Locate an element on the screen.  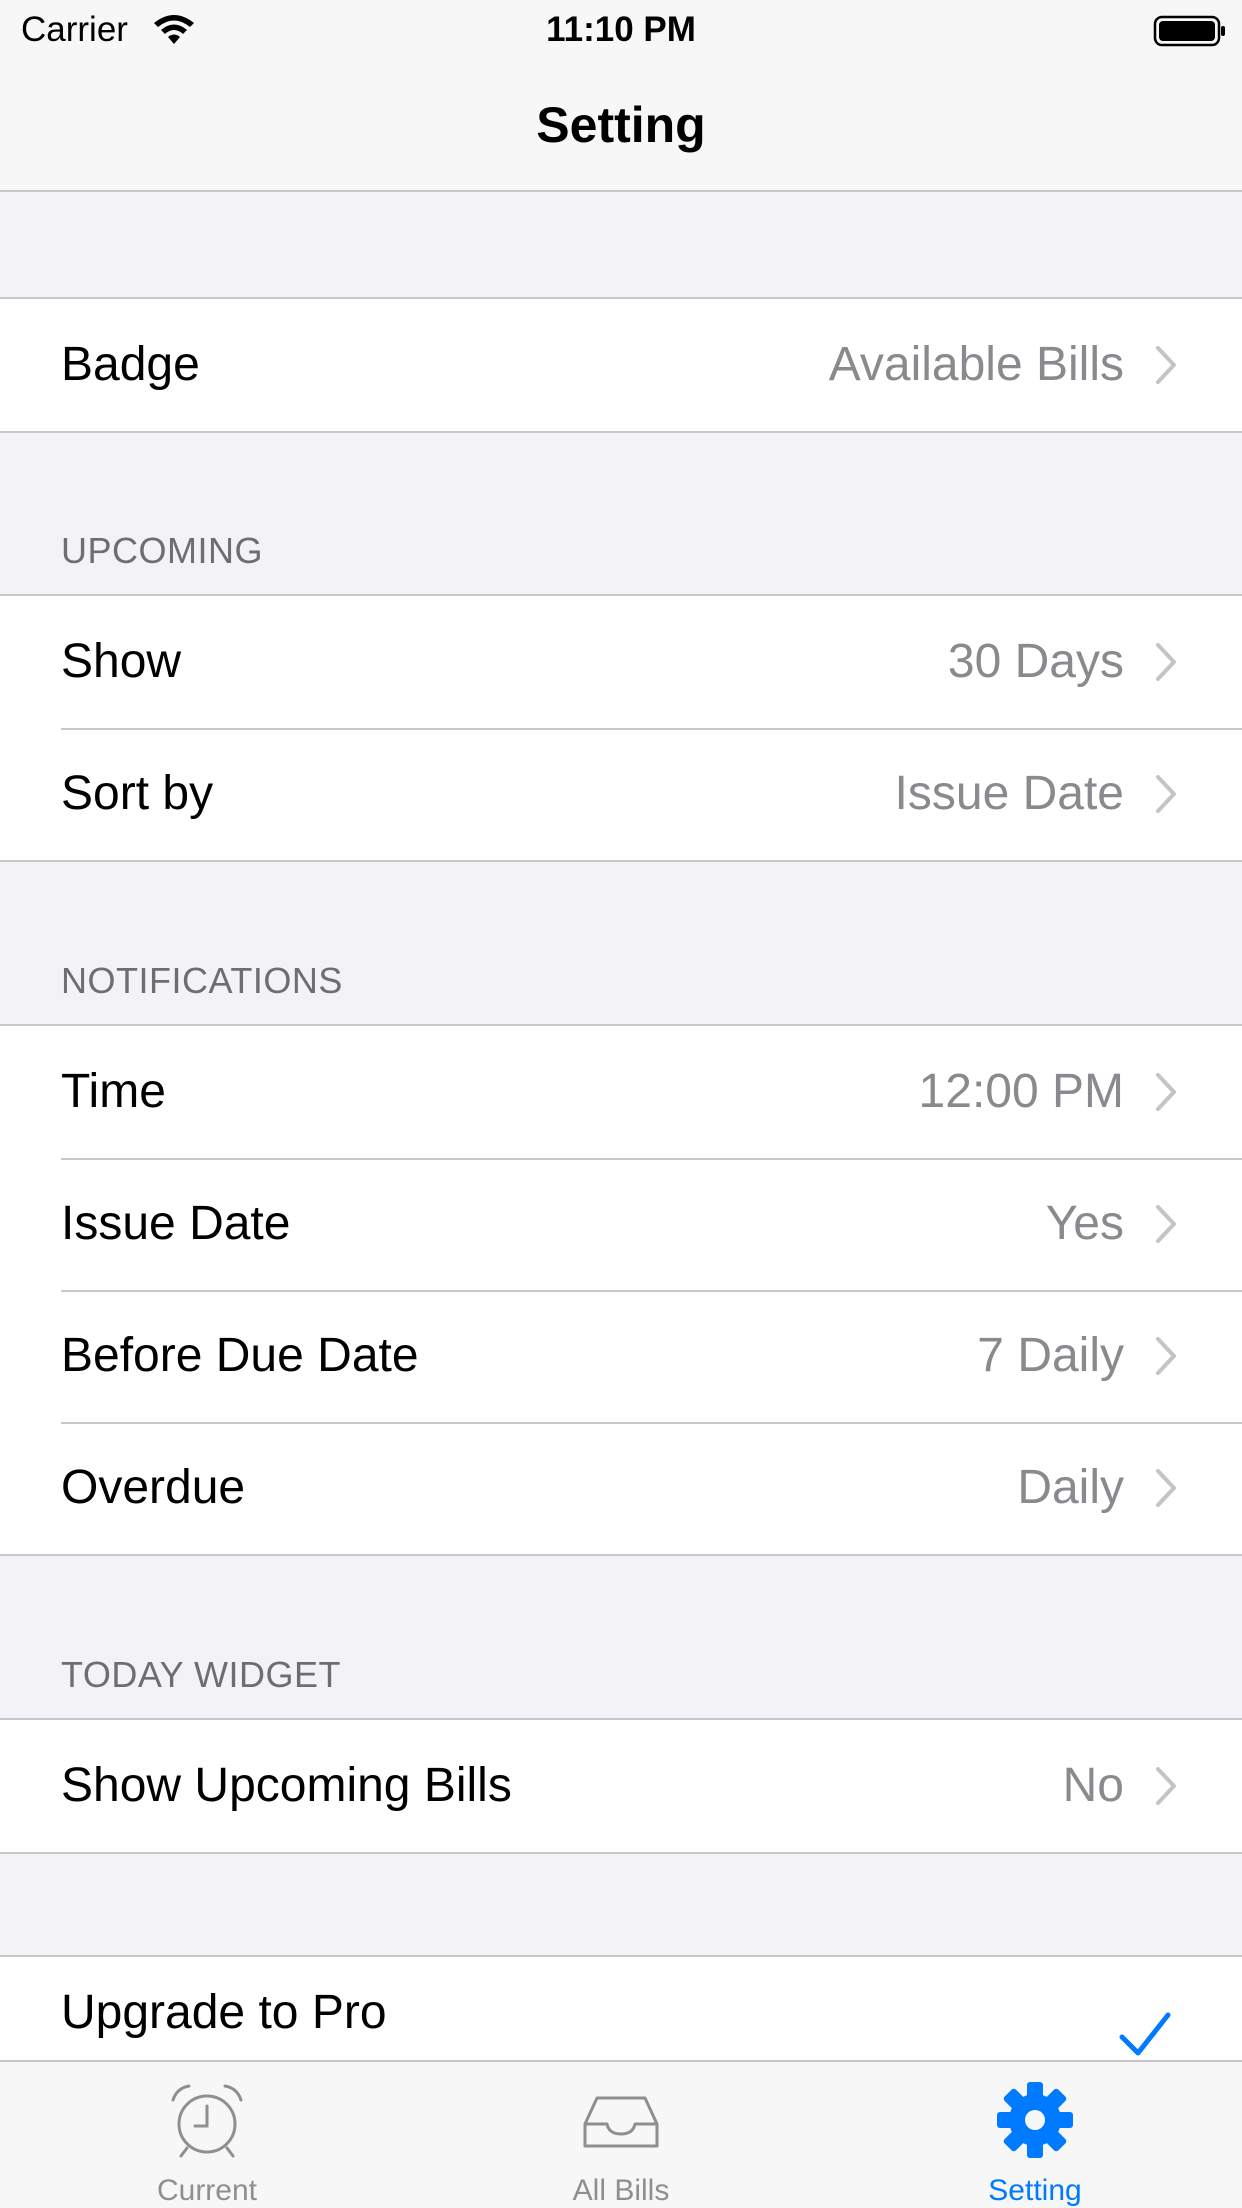
upgrade-to-pro-label: Upgrade to Pro is located at coordinates (224, 2012).